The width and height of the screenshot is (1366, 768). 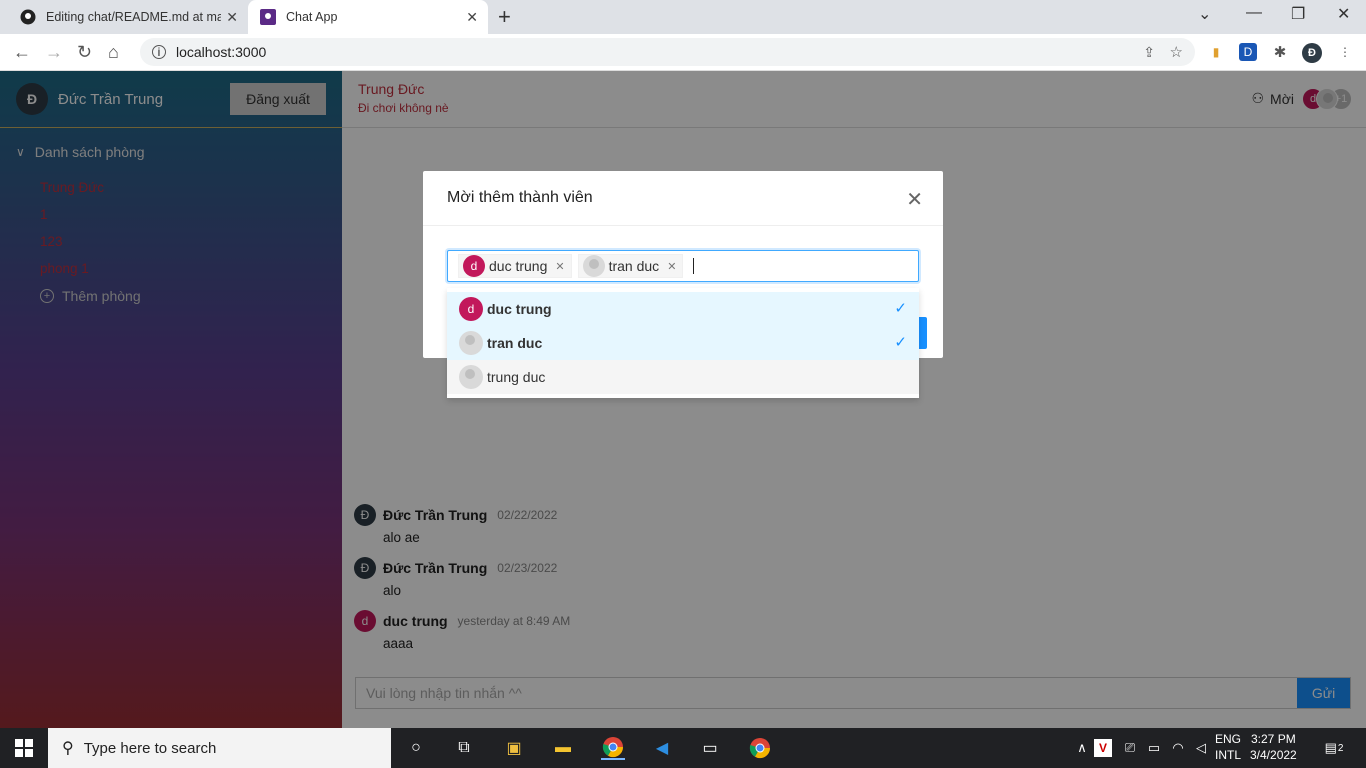 I want to click on clock: 3:27 PM 3/4/2022, so click(x=1273, y=747).